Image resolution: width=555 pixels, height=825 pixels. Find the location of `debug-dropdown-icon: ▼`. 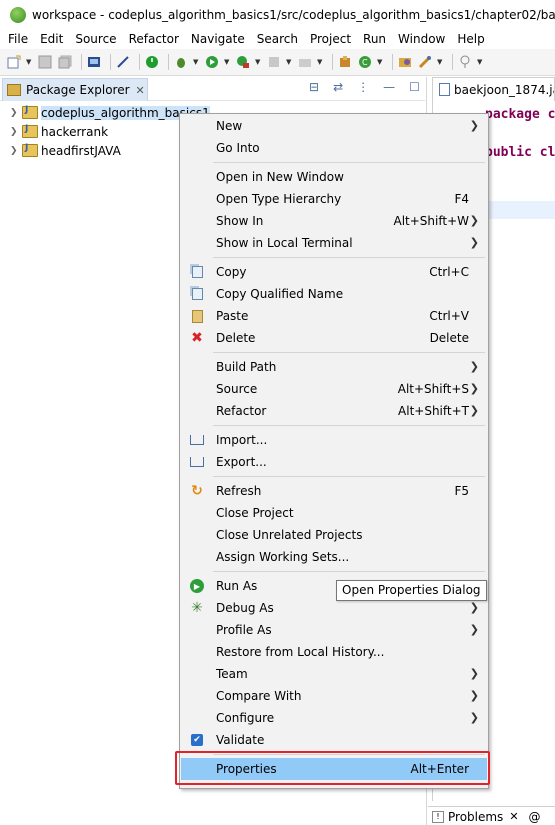

debug-dropdown-icon: ▼ is located at coordinates (196, 62).